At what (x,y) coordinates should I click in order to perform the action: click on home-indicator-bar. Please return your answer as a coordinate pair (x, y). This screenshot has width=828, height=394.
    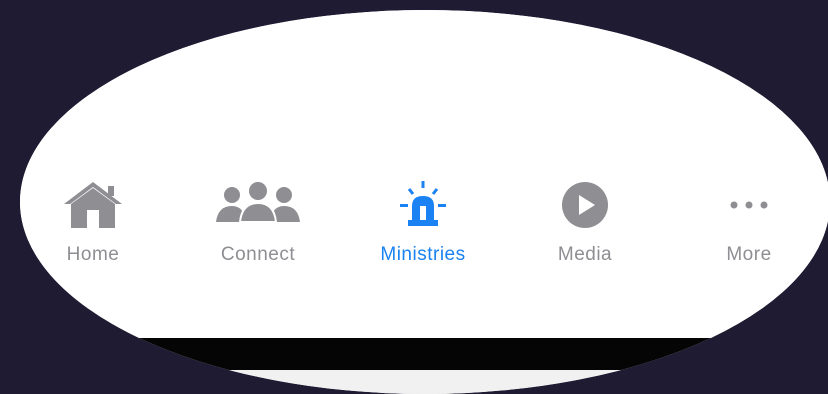
    Looking at the image, I should click on (424, 354).